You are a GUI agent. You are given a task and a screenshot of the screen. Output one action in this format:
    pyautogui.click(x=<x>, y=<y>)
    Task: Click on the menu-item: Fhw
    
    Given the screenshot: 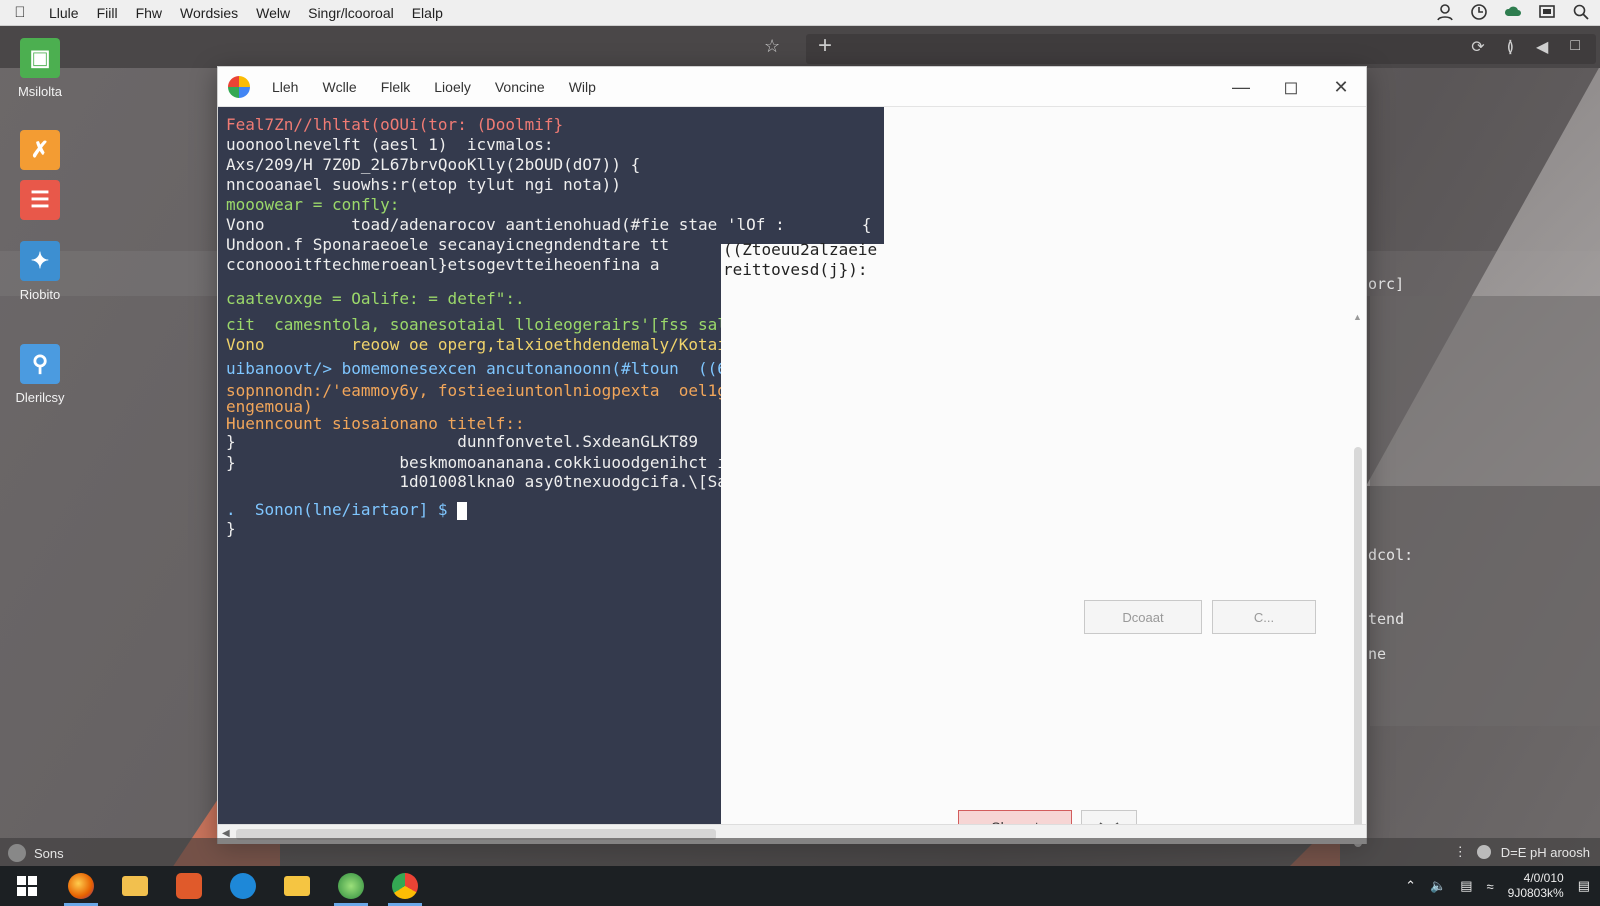 What is the action you would take?
    pyautogui.click(x=149, y=13)
    